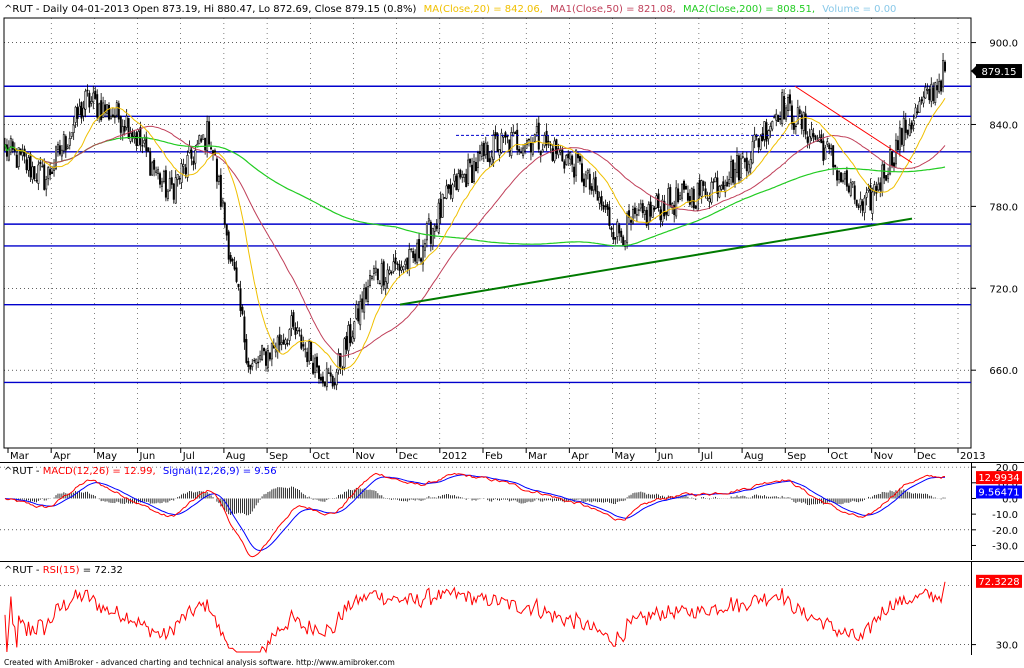 The height and width of the screenshot is (668, 1024). What do you see at coordinates (754, 456) in the screenshot?
I see `price-x-tick-label: Aug` at bounding box center [754, 456].